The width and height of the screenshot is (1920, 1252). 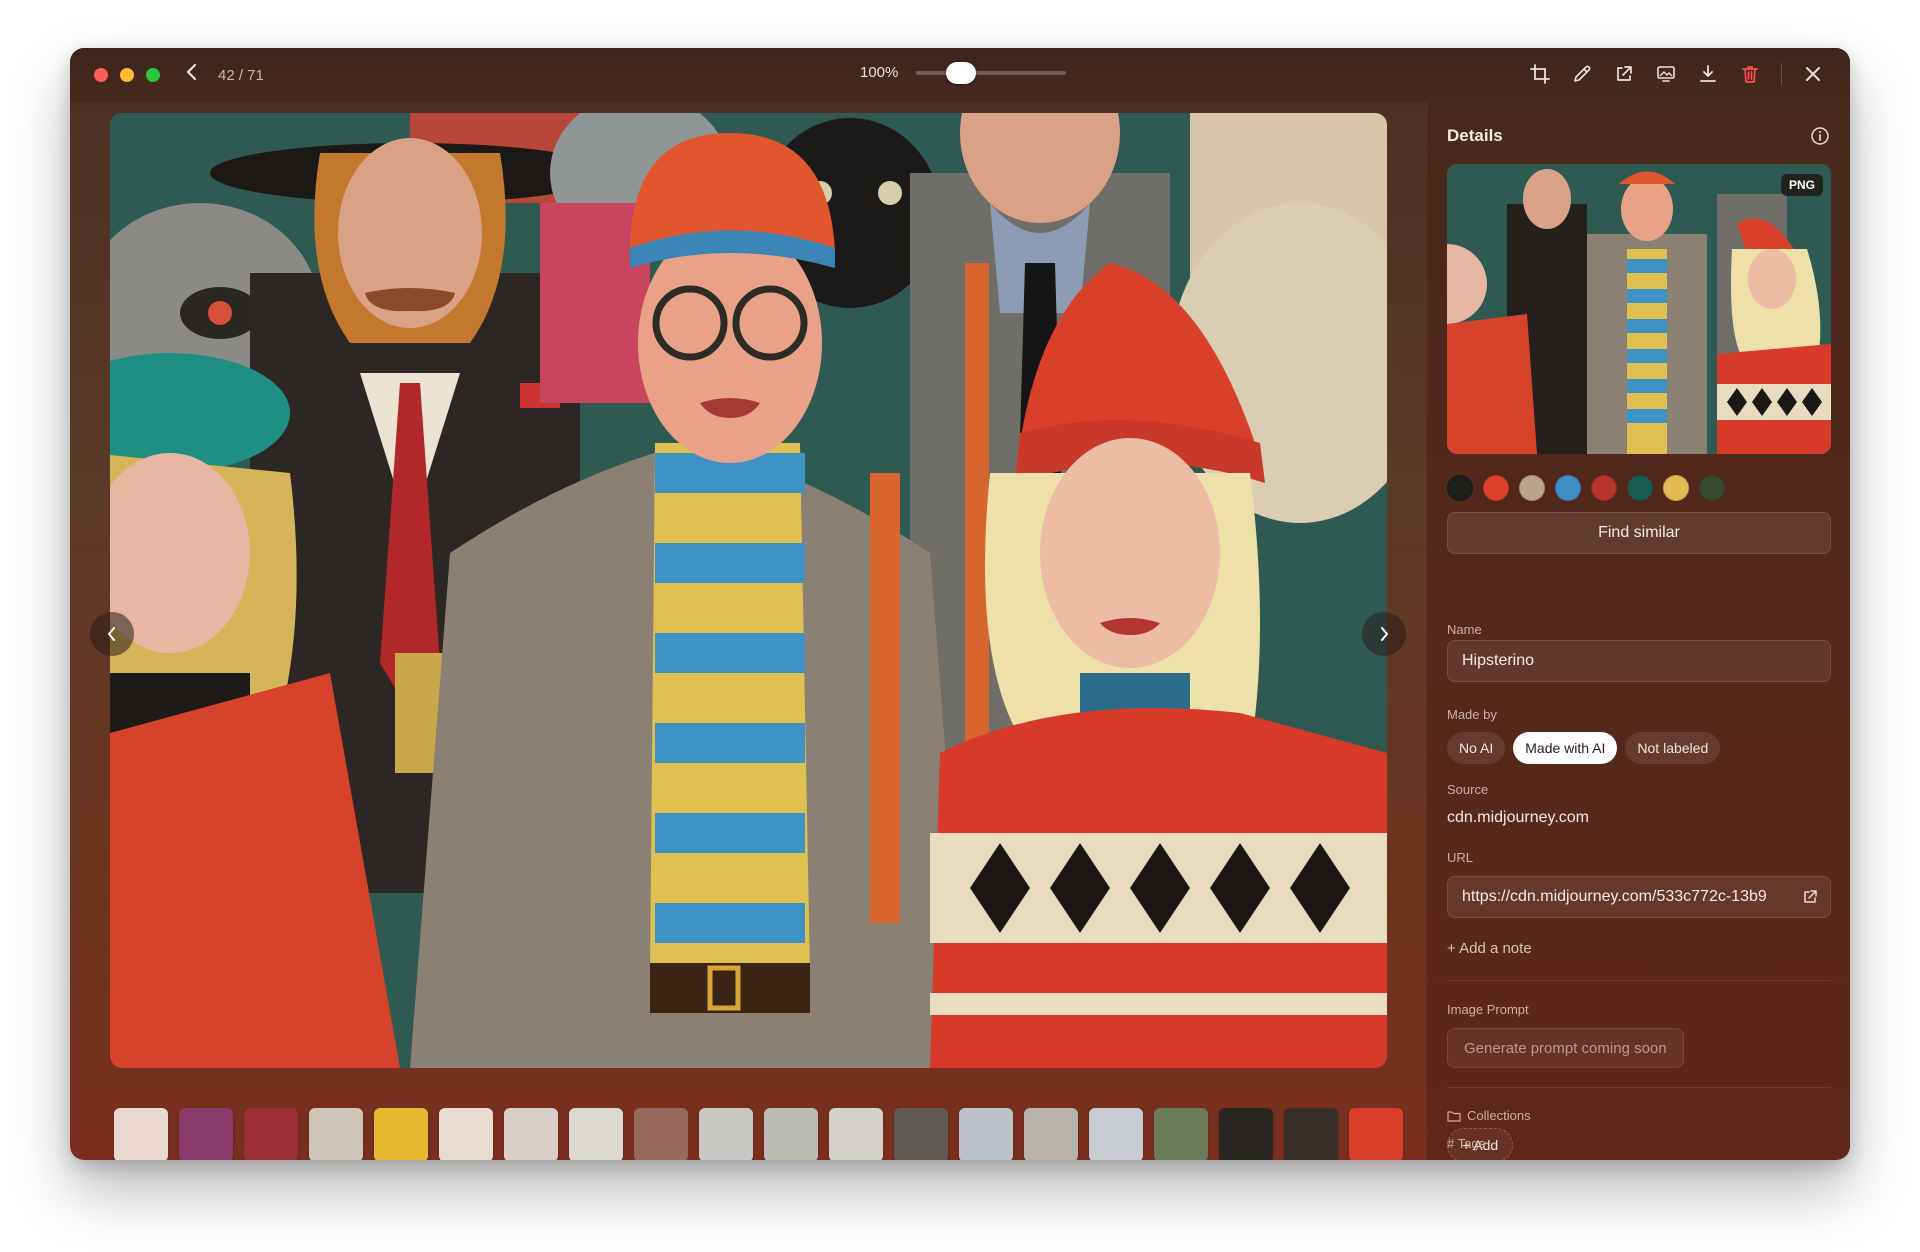 What do you see at coordinates (1475, 135) in the screenshot?
I see `details-title: Details` at bounding box center [1475, 135].